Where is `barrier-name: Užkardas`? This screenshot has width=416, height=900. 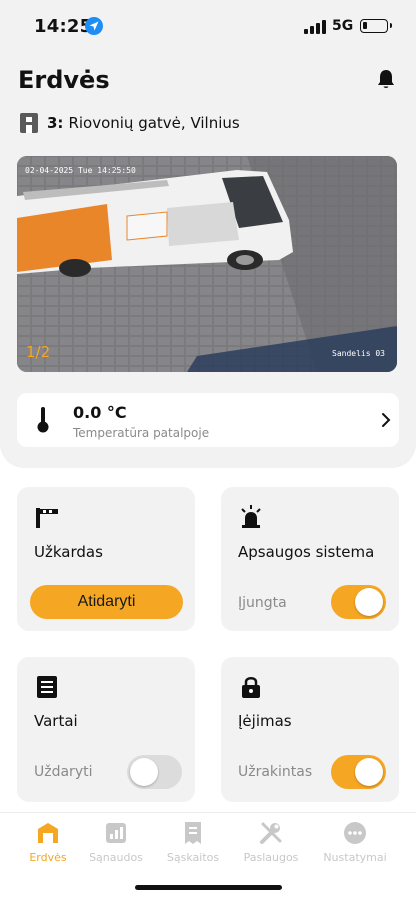
barrier-name: Užkardas is located at coordinates (68, 552).